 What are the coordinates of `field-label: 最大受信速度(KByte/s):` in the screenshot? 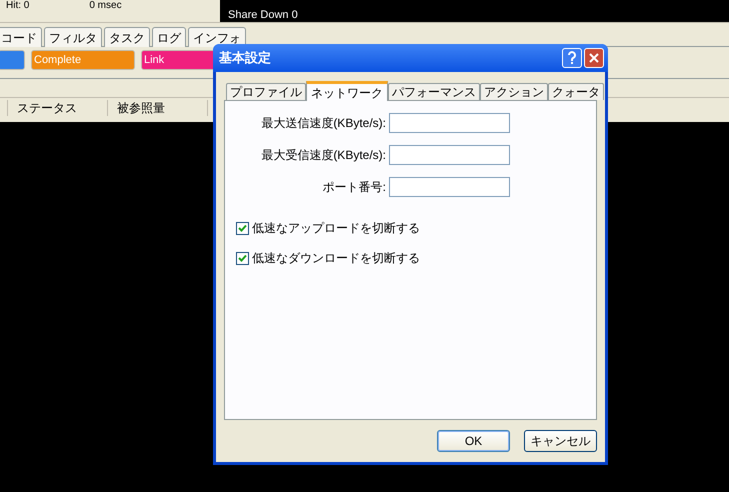 It's located at (323, 155).